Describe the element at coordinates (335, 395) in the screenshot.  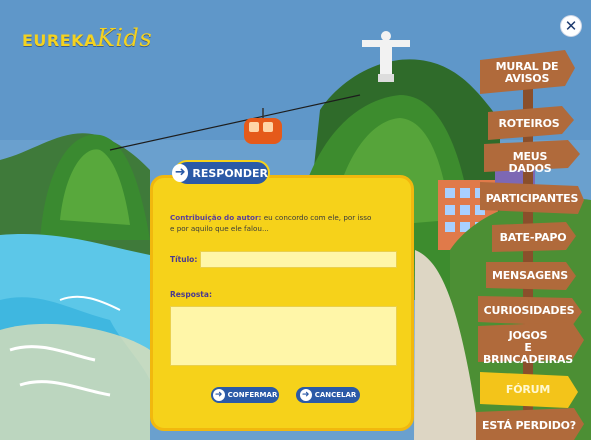
I see `cancel-label: CANCELAR` at that location.